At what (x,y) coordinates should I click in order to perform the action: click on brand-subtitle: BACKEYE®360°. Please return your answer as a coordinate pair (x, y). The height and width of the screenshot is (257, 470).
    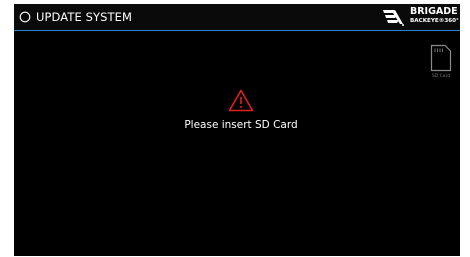
    Looking at the image, I should click on (434, 21).